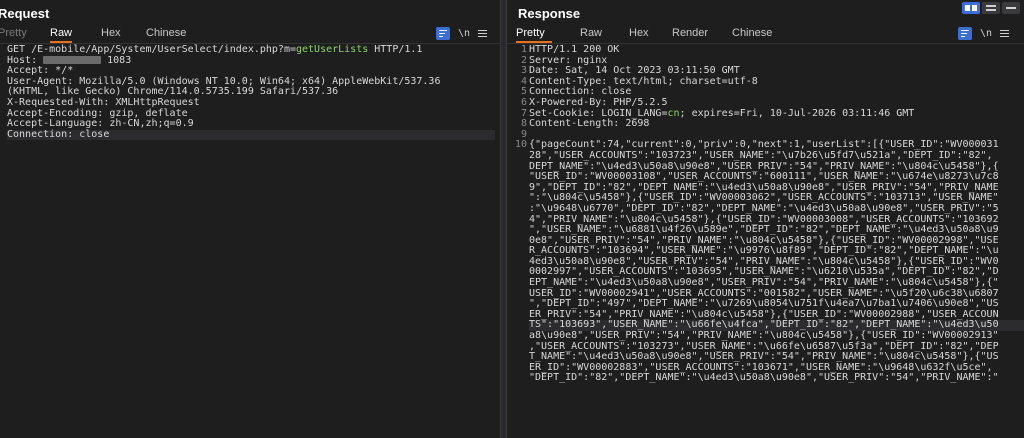 The width and height of the screenshot is (1024, 438). What do you see at coordinates (523, 102) in the screenshot?
I see `line-number: 6` at bounding box center [523, 102].